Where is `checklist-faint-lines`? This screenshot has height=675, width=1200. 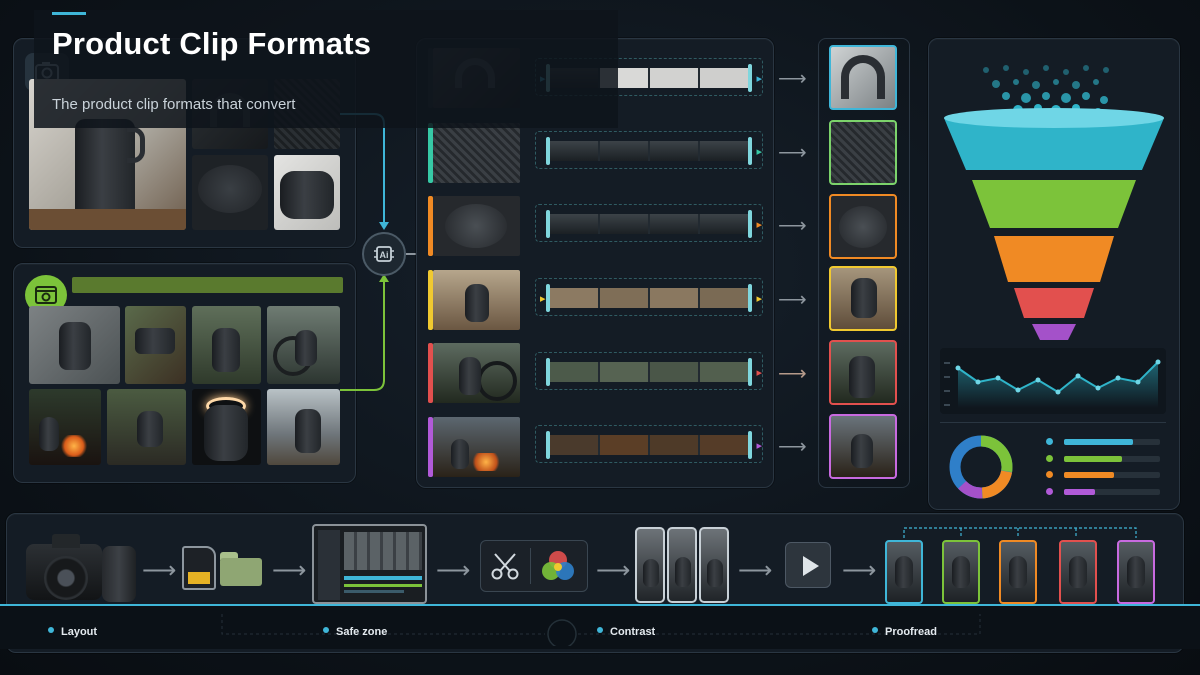 checklist-faint-lines is located at coordinates (601, 630).